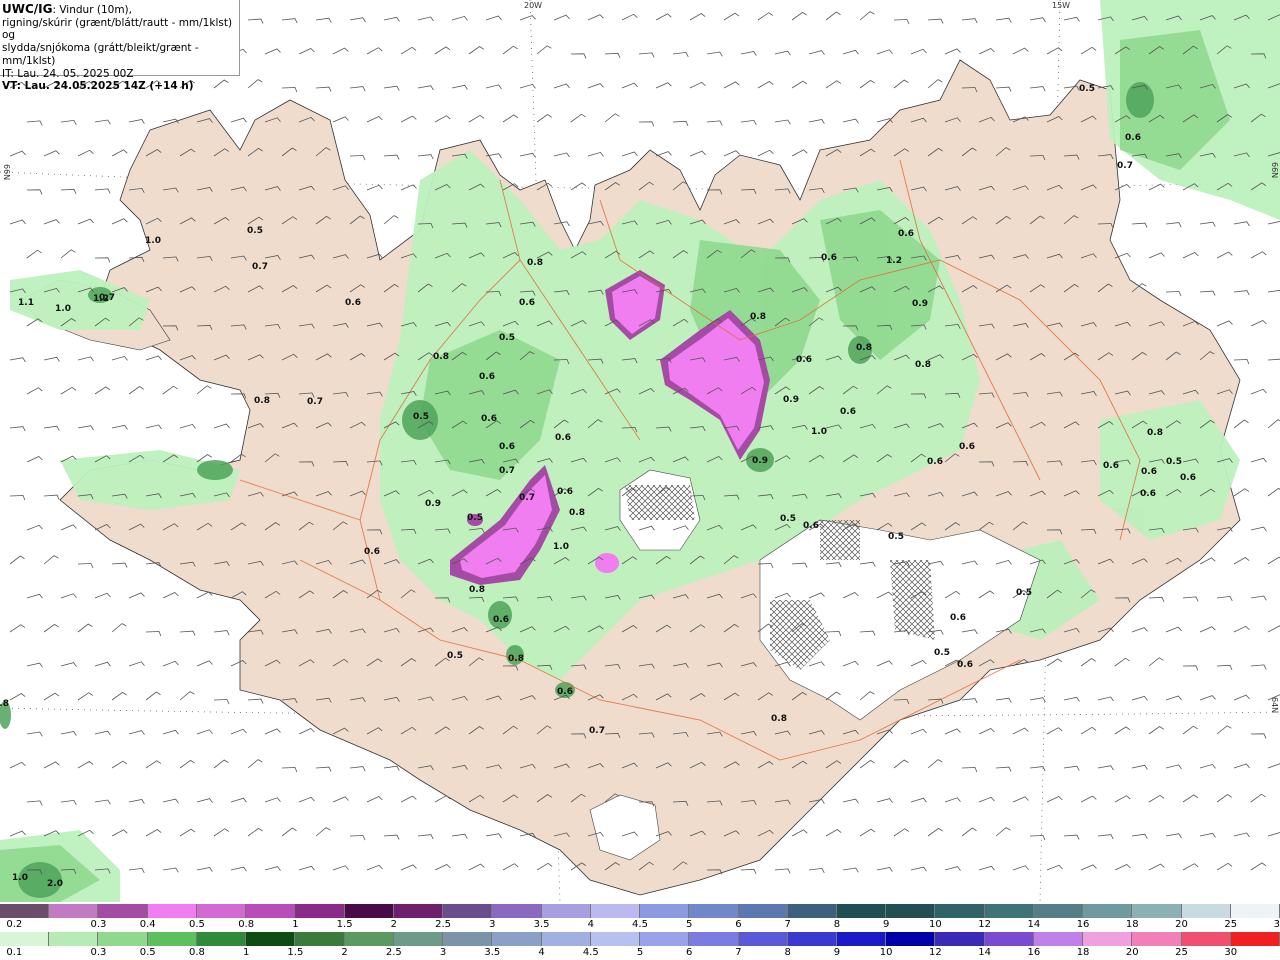 Image resolution: width=1280 pixels, height=960 pixels. Describe the element at coordinates (984, 952) in the screenshot. I see `scale-tick-label: 14` at that location.